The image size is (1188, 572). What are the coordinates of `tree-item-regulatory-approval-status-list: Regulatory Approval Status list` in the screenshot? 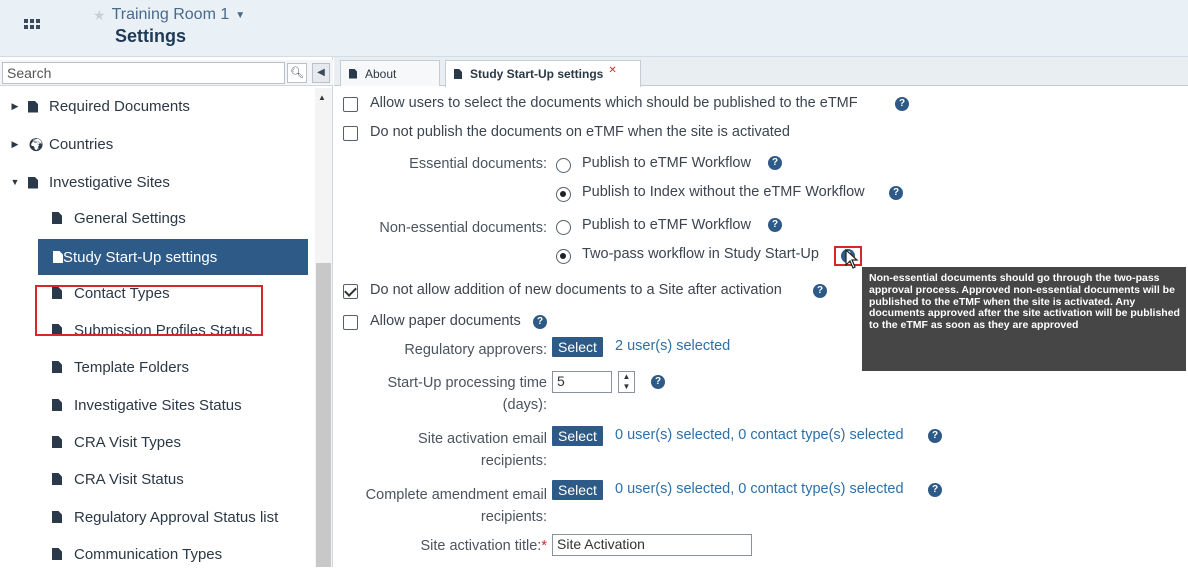 It's located at (165, 517).